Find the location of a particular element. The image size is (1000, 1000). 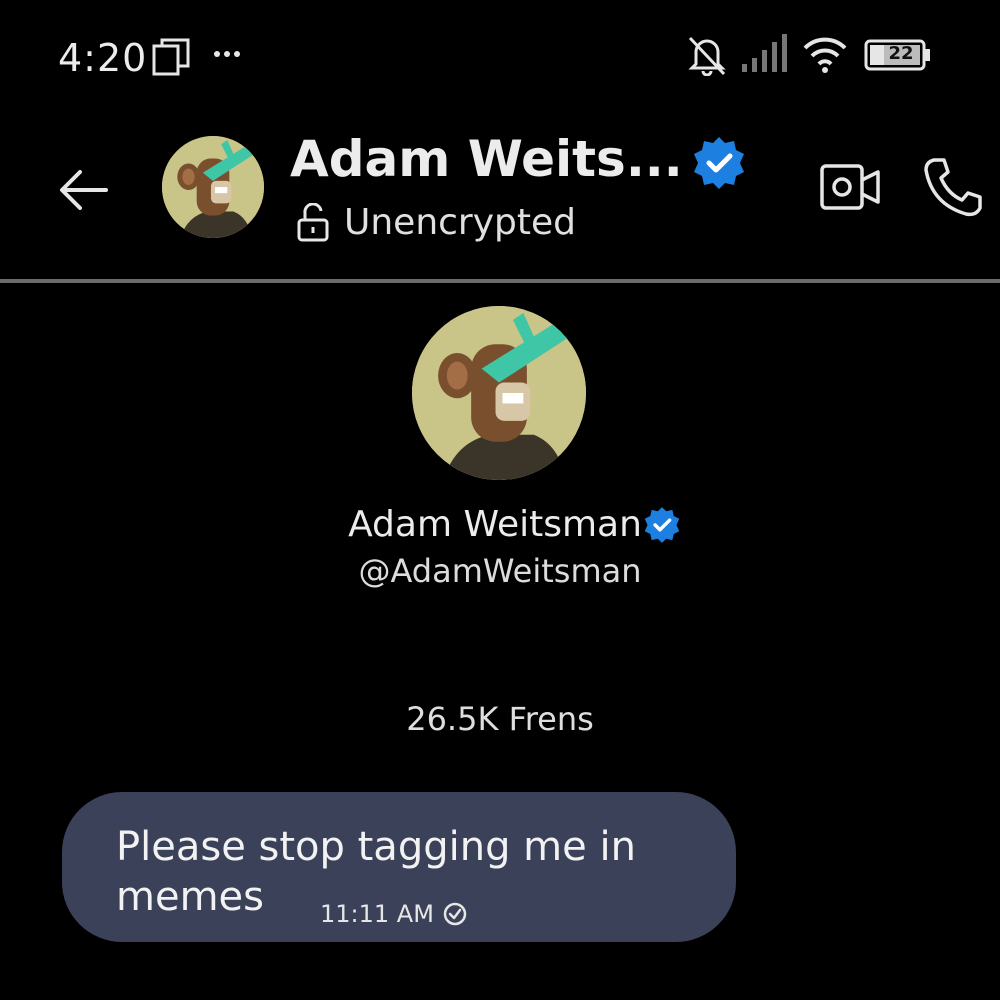

profile-avatar is located at coordinates (499, 393).